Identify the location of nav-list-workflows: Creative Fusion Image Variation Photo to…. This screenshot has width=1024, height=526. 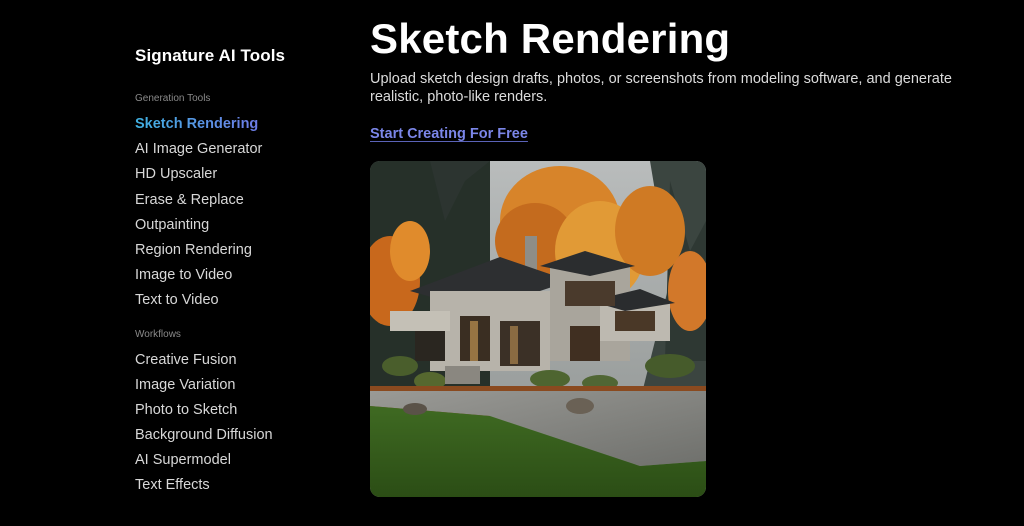
(240, 423).